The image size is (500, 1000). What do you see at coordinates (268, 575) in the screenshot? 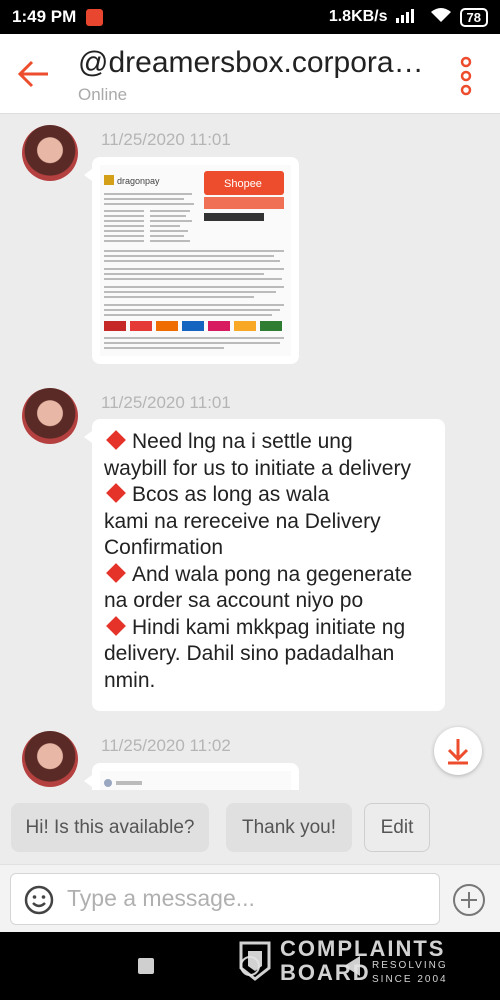
I see `message-line: And wala pong na gegenerate` at bounding box center [268, 575].